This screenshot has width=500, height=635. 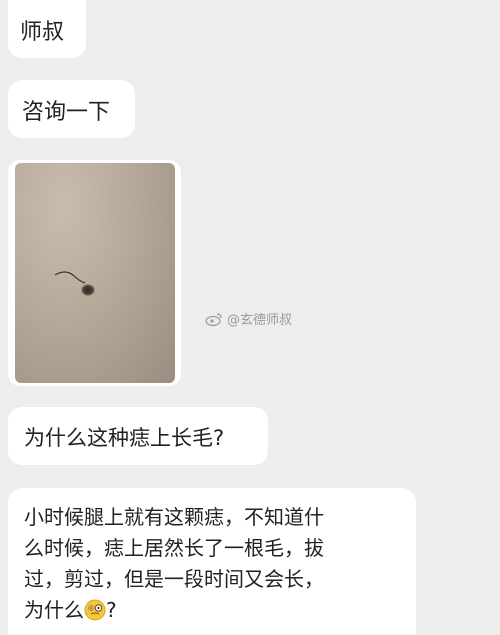 What do you see at coordinates (111, 610) in the screenshot?
I see `question-mark: ?` at bounding box center [111, 610].